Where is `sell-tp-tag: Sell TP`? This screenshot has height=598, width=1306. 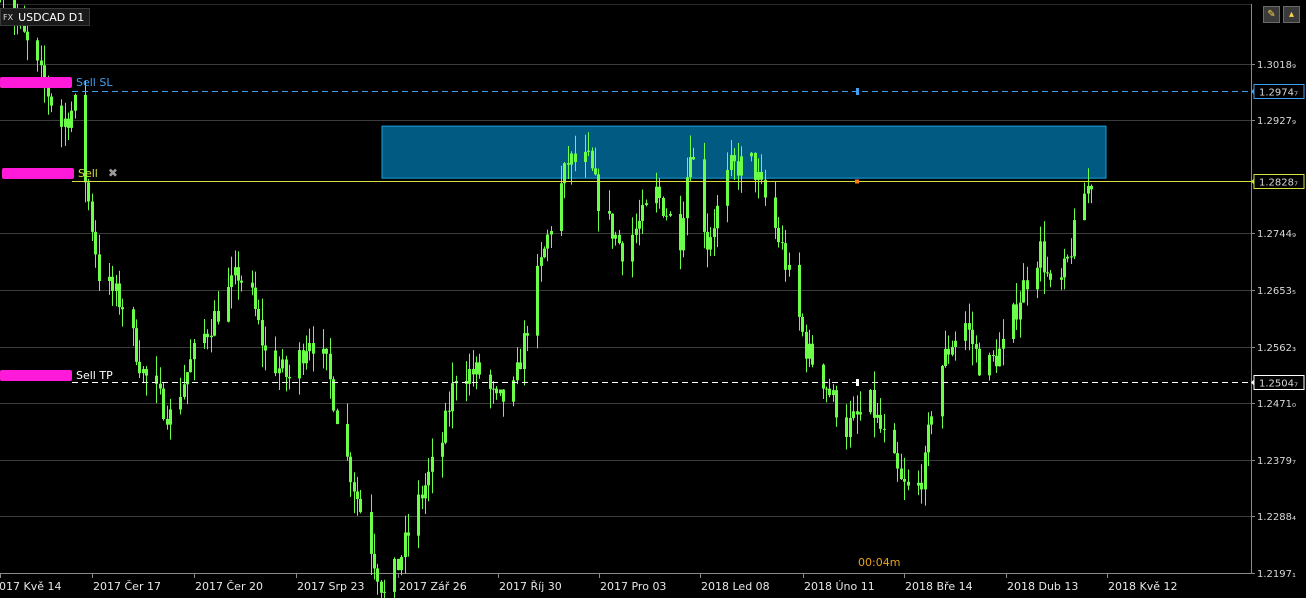 sell-tp-tag: Sell TP is located at coordinates (56, 375).